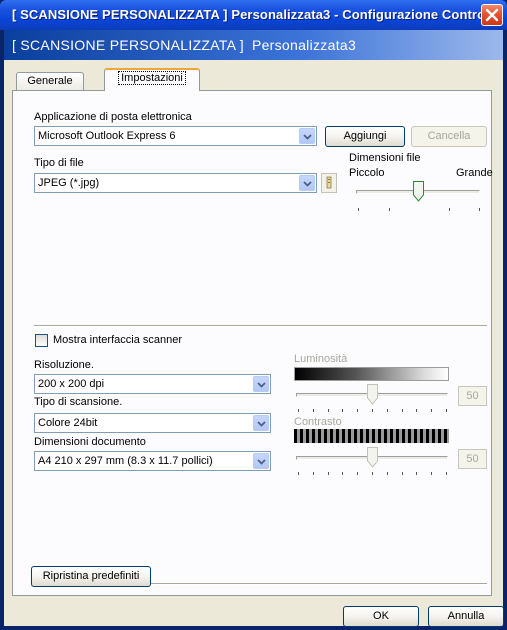  What do you see at coordinates (78, 402) in the screenshot?
I see `scan-type-label: Tipo di scansione.` at bounding box center [78, 402].